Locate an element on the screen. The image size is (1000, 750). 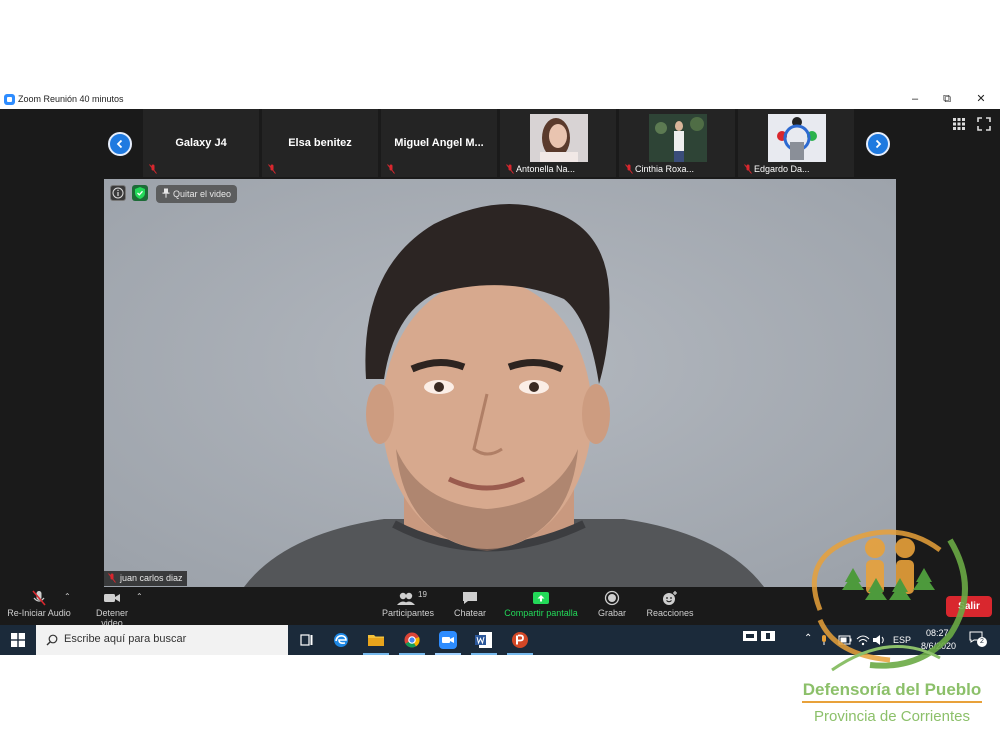
chevron-left-icon is located at coordinates (119, 144).